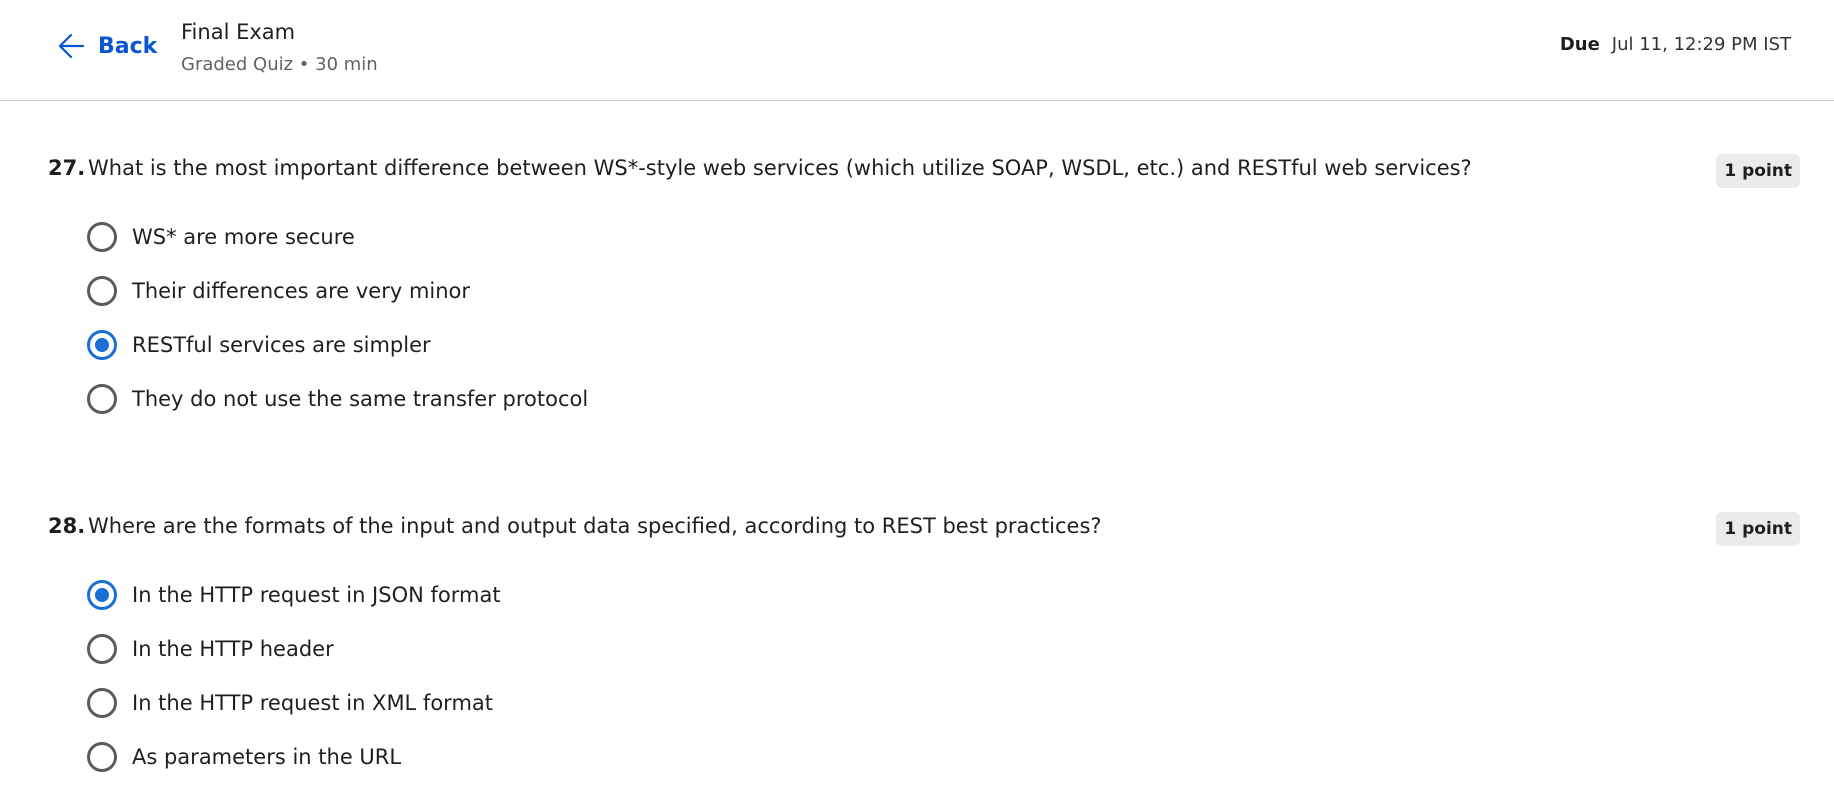 This screenshot has width=1834, height=789. What do you see at coordinates (281, 345) in the screenshot?
I see `option-label: RESTful services are simpler` at bounding box center [281, 345].